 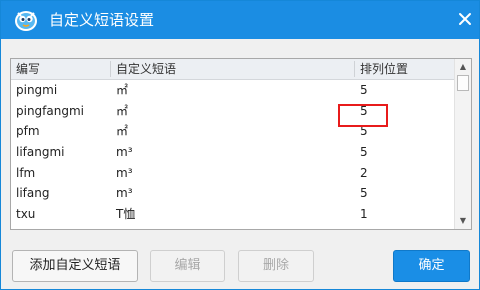 I want to click on cell-code: lifangmi, so click(x=40, y=152).